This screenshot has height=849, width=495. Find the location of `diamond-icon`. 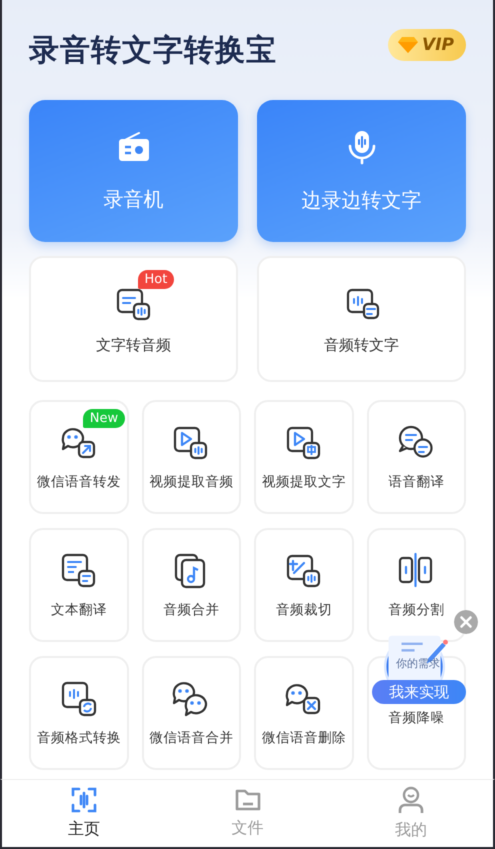

diamond-icon is located at coordinates (408, 45).